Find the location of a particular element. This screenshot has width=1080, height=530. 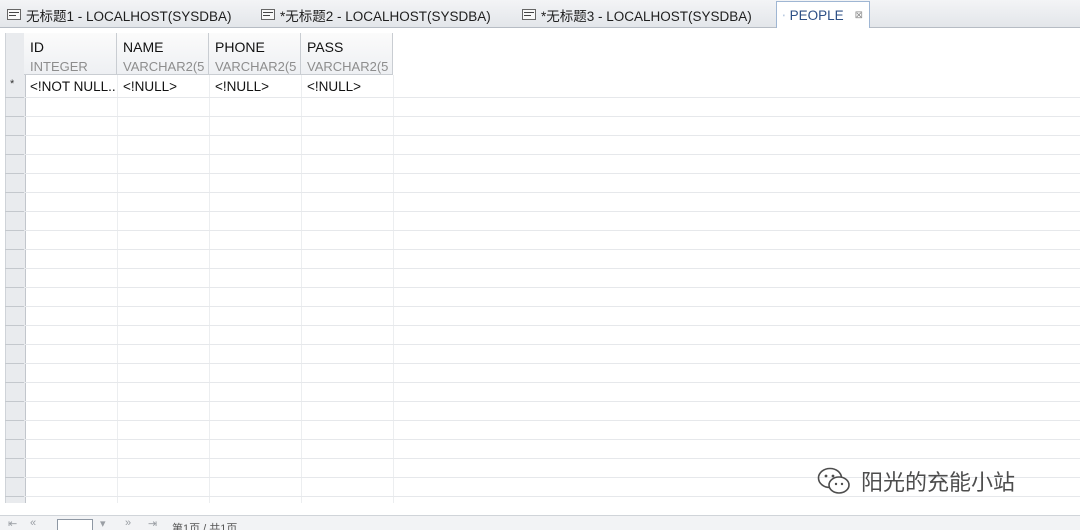

column-name: PHONE is located at coordinates (257, 47).